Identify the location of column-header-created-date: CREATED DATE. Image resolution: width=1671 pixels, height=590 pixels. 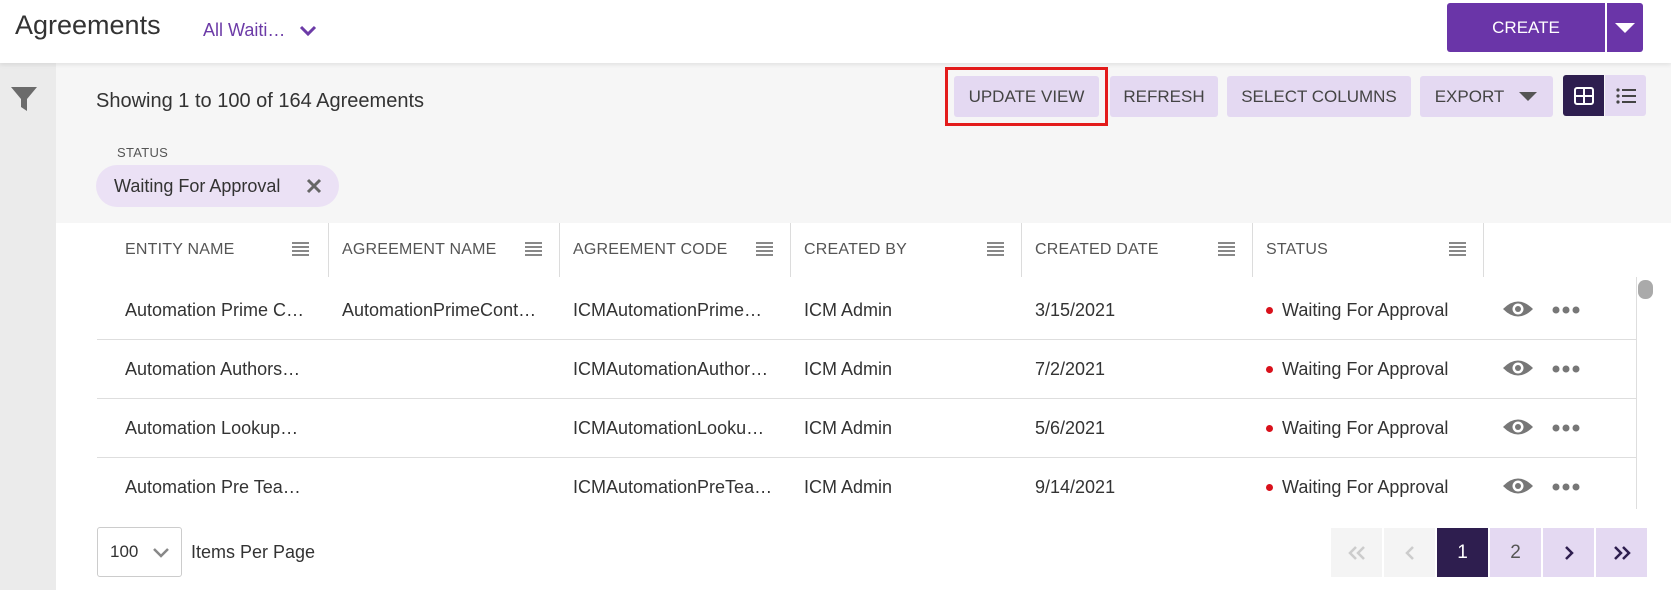
(1097, 250).